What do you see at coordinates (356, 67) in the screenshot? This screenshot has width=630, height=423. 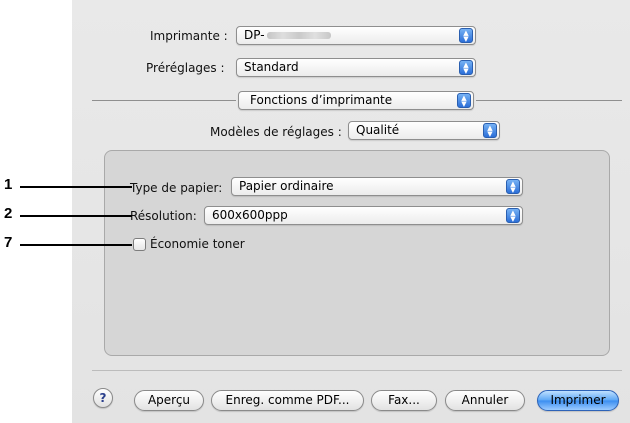 I see `presets-popup: Standard ▲ ▼` at bounding box center [356, 67].